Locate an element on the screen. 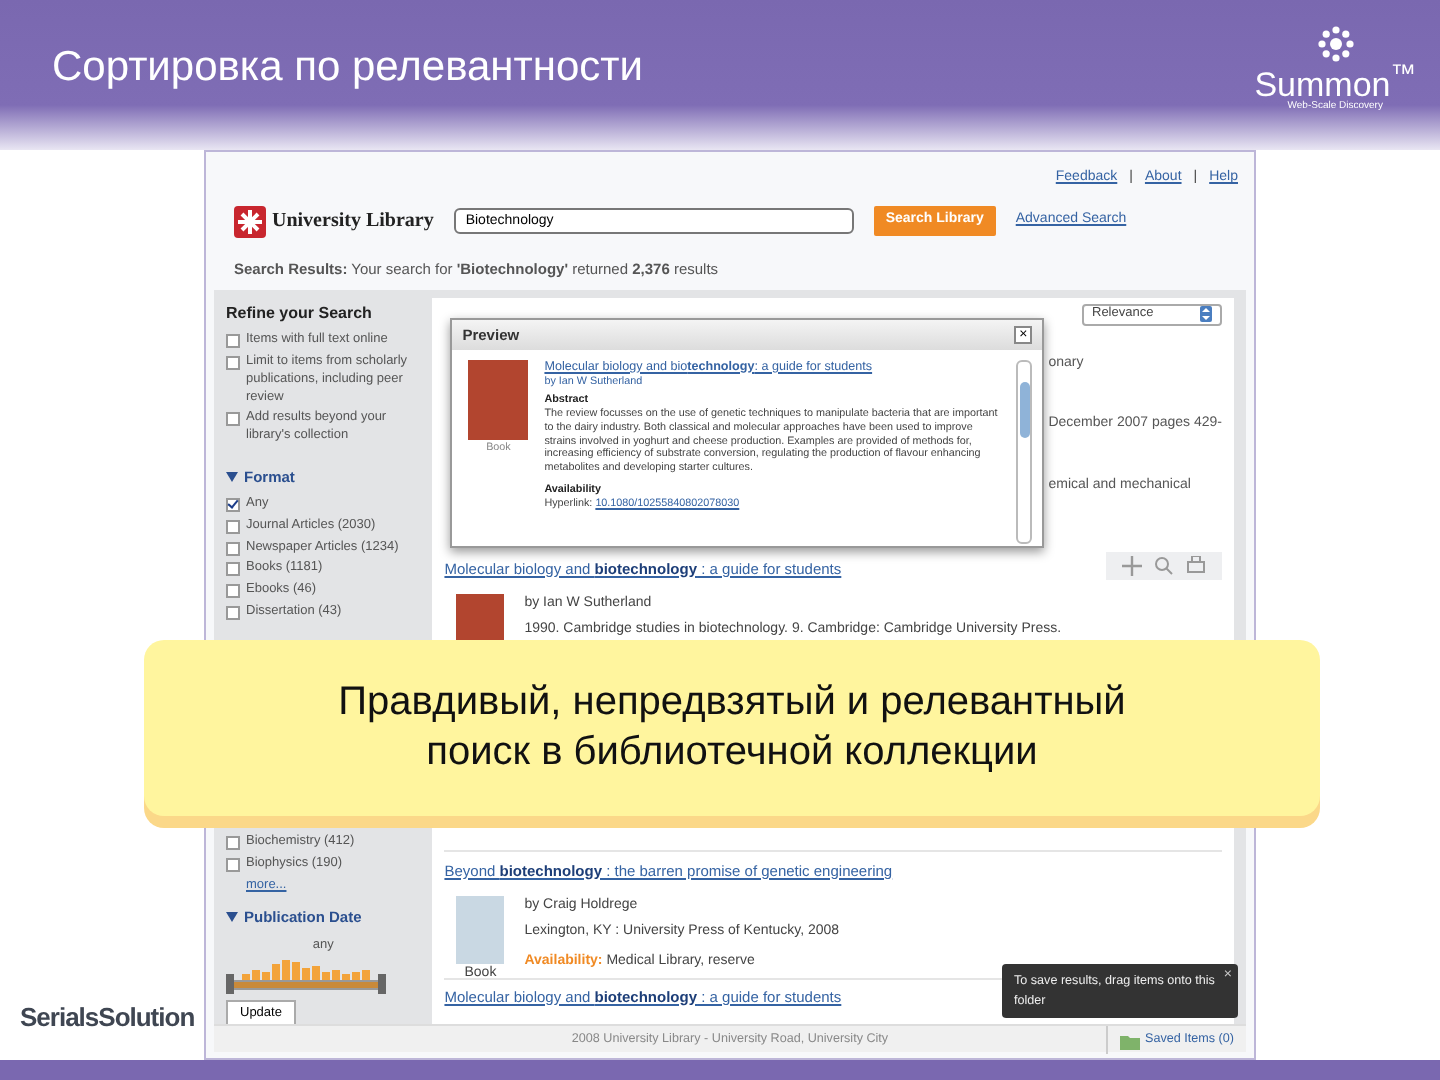  move-icon is located at coordinates (1132, 565).